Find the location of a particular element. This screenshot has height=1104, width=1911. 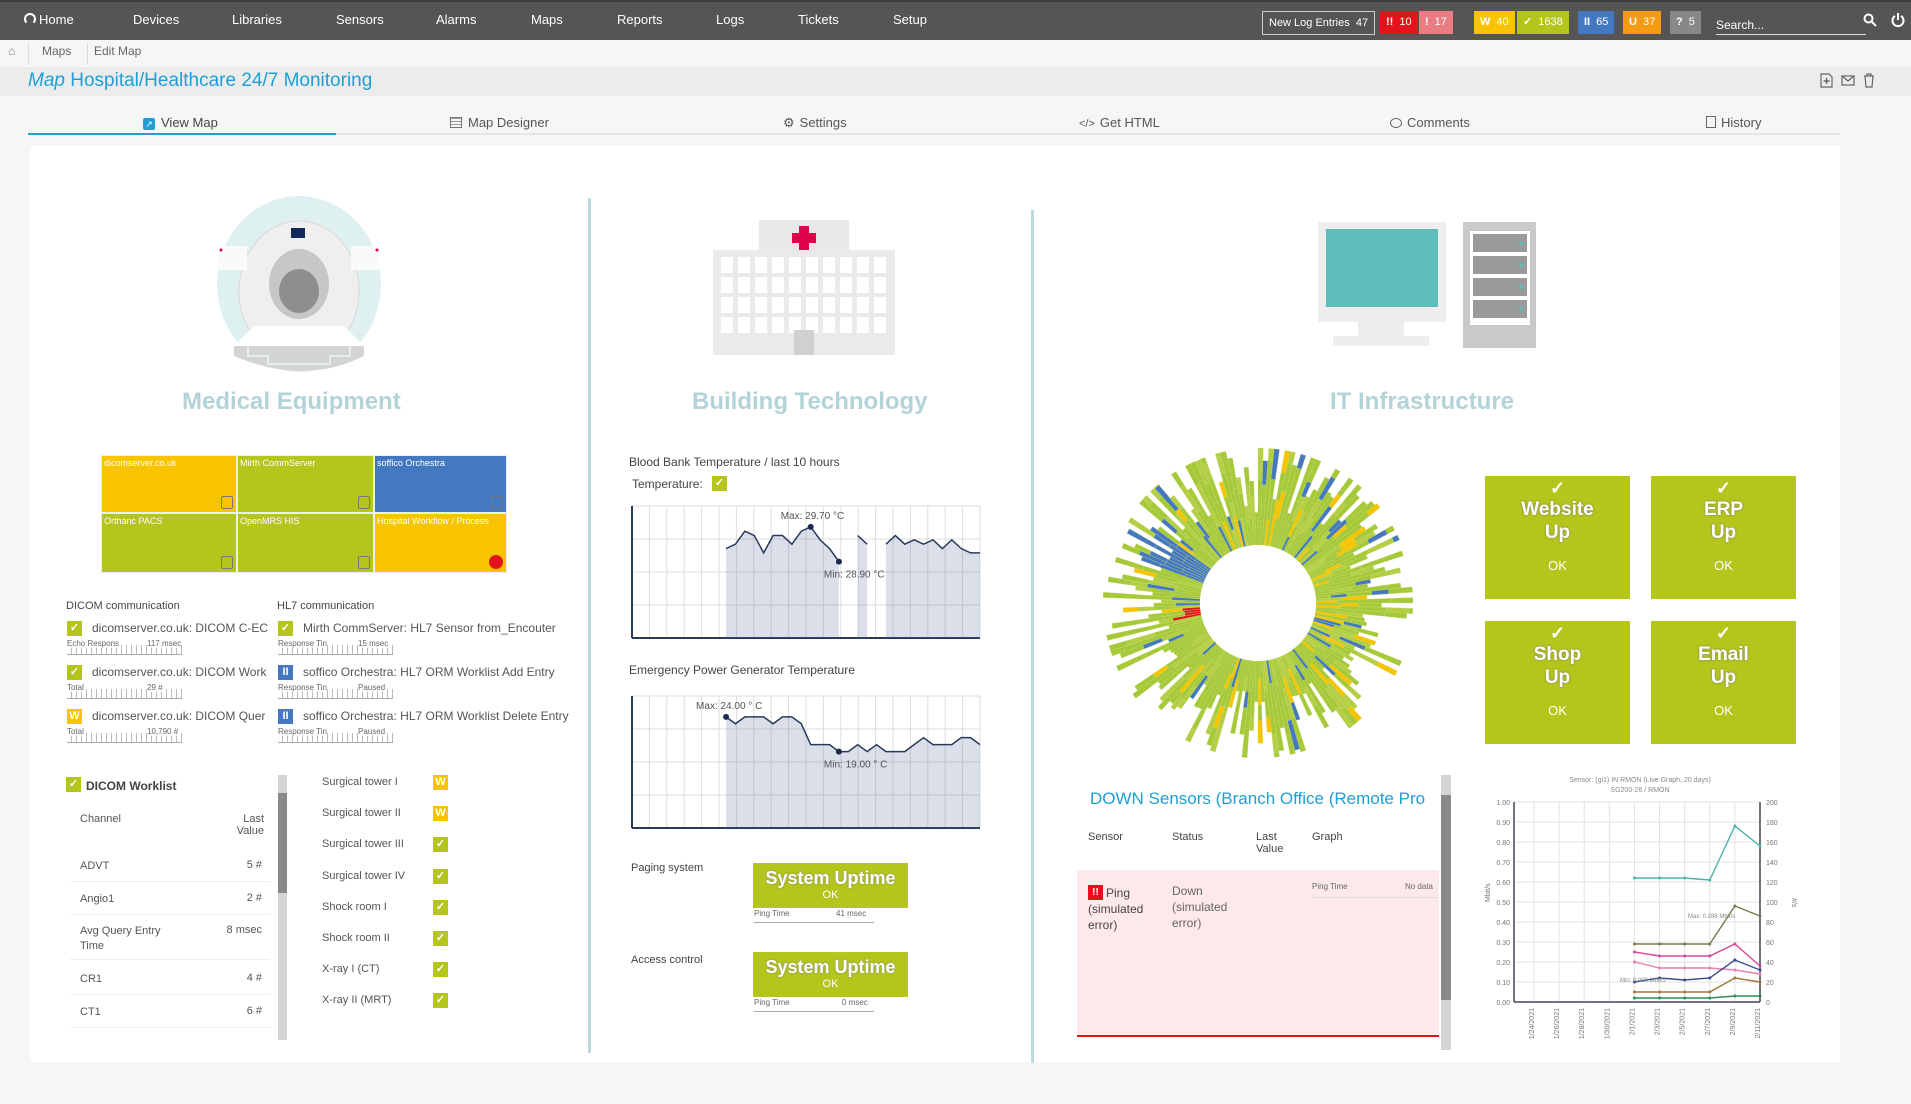

badge-down-acknowledged: ! 17 is located at coordinates (1436, 22).